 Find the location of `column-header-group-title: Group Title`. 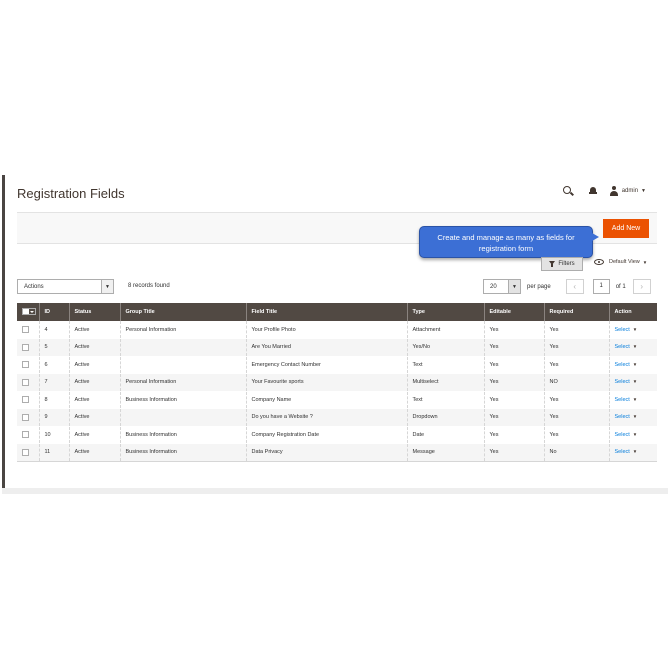

column-header-group-title: Group Title is located at coordinates (183, 312).